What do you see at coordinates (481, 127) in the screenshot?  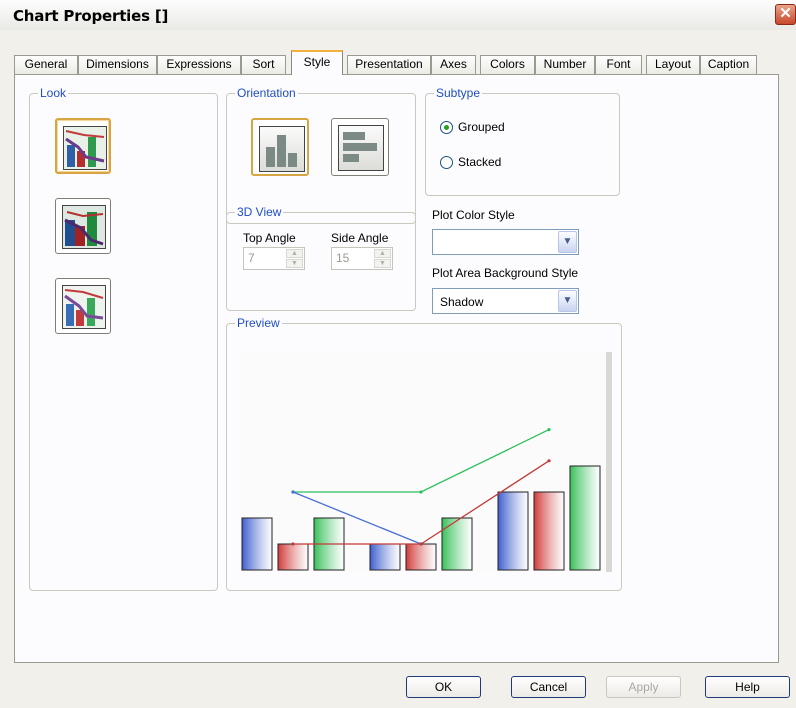 I see `grouped-label: Grouped` at bounding box center [481, 127].